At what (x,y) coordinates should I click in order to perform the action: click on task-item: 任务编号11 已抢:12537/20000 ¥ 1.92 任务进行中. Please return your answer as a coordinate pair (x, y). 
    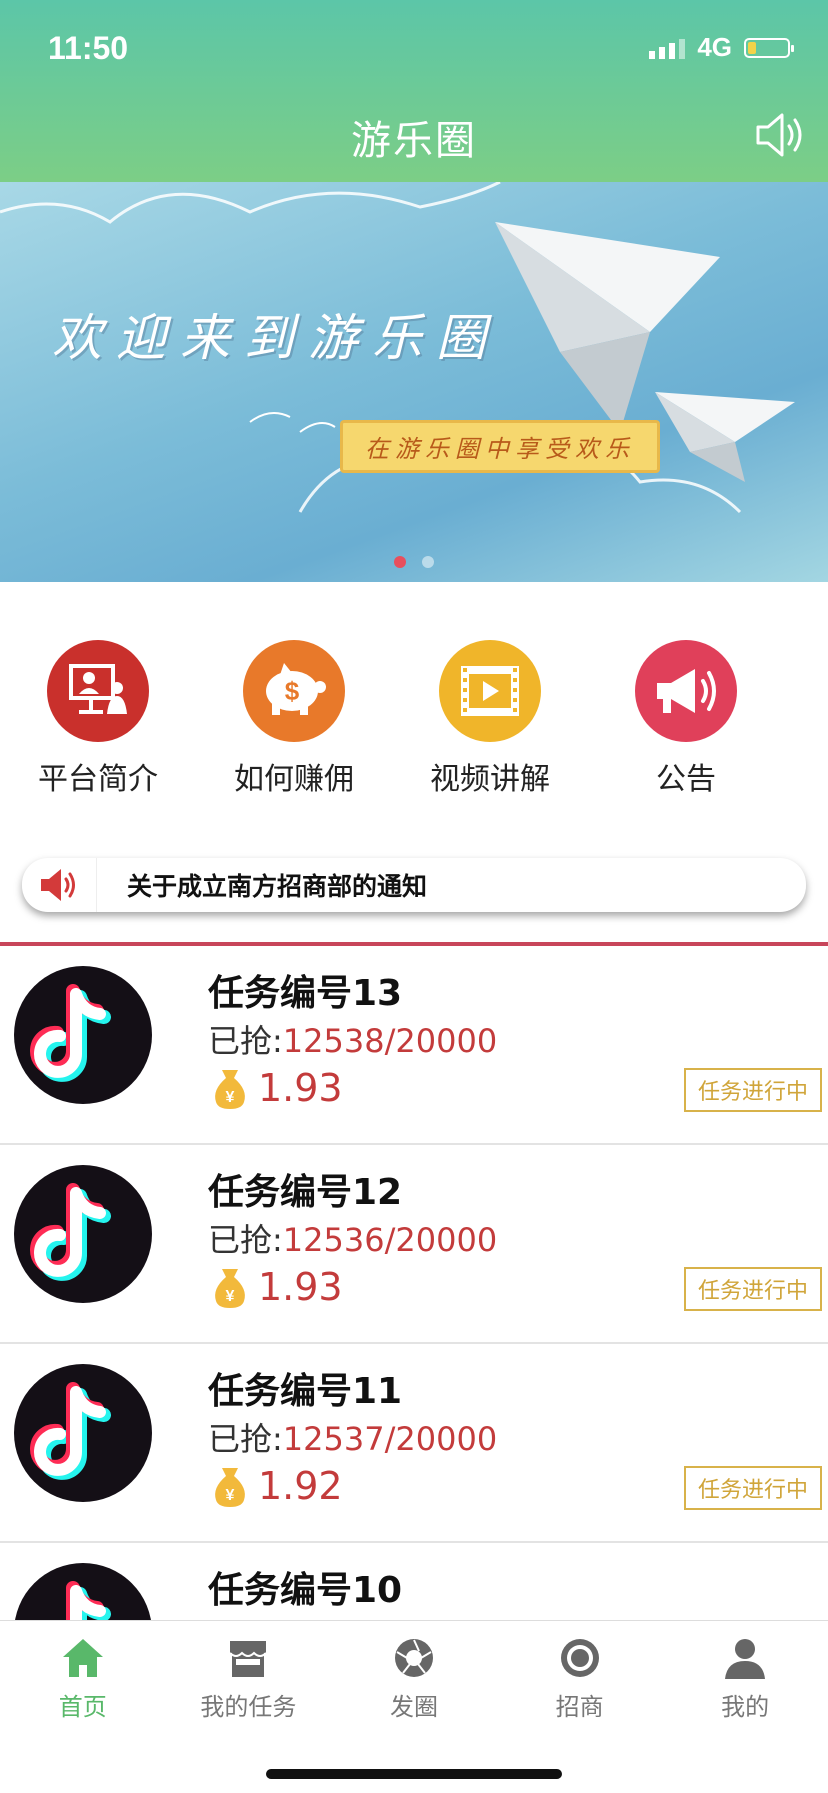
    Looking at the image, I should click on (414, 1443).